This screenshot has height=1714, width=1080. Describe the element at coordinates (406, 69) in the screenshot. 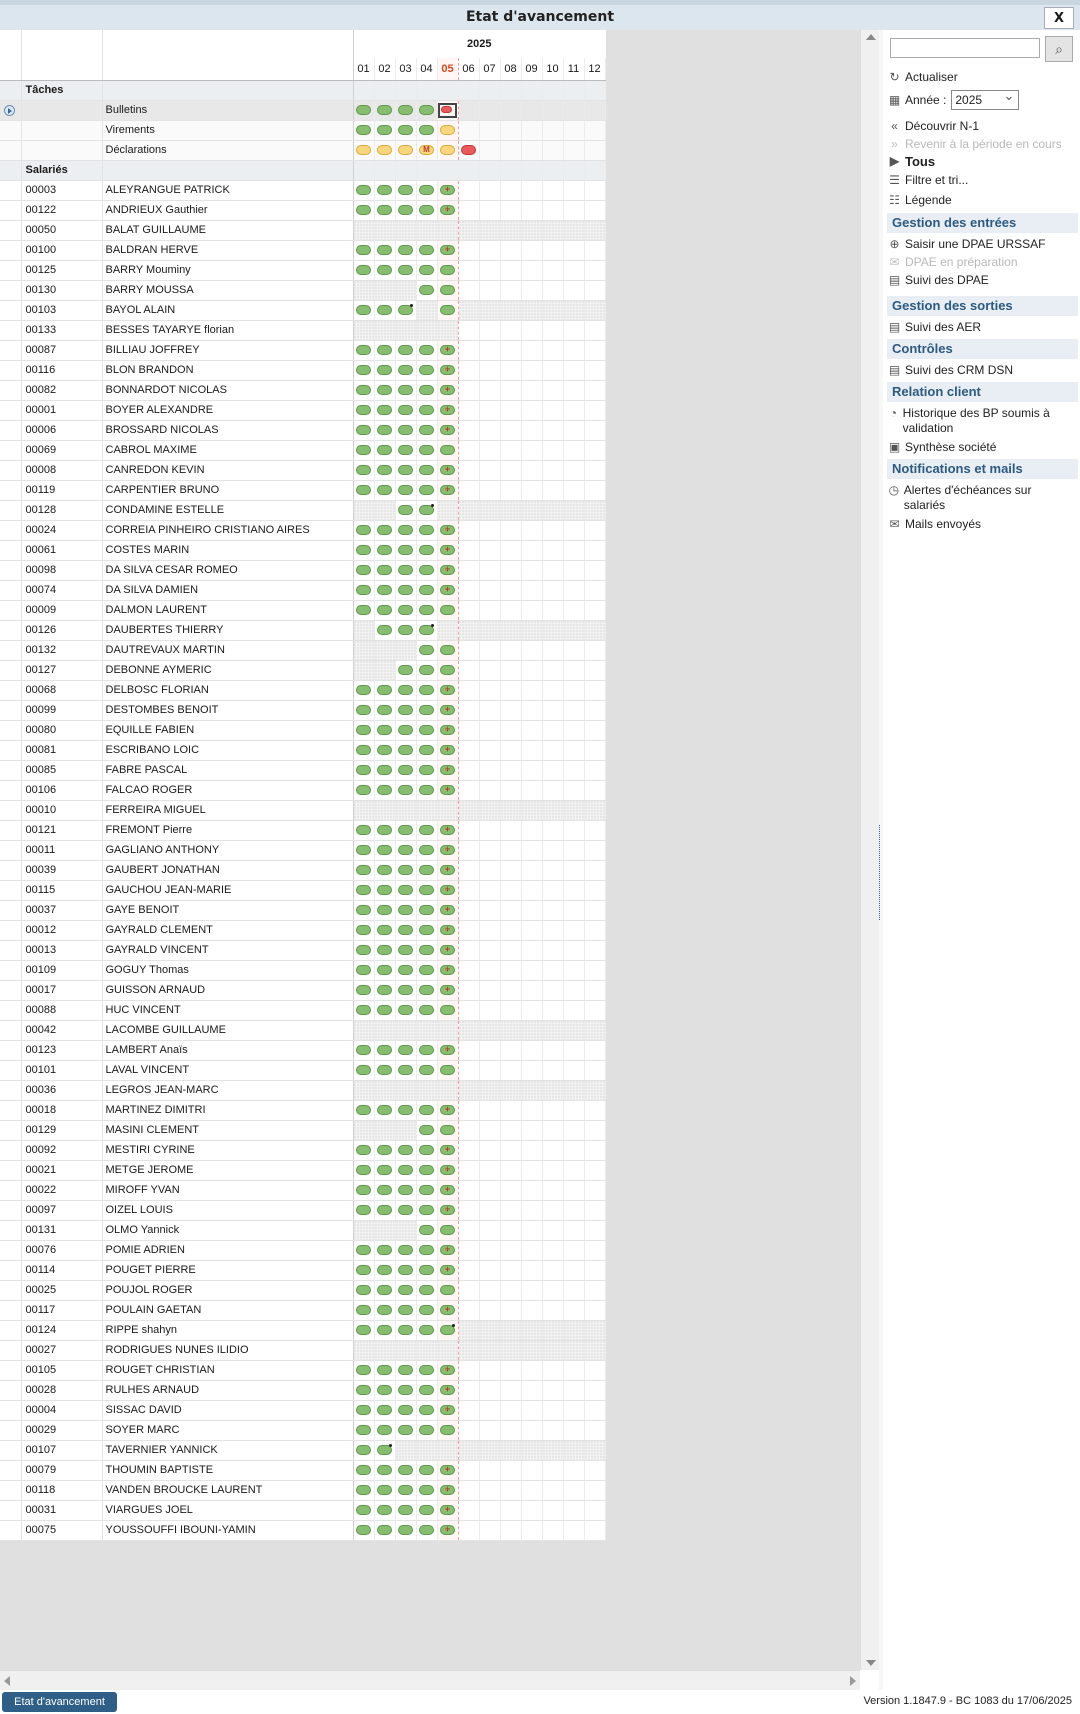

I see `month-header-03: 03` at that location.